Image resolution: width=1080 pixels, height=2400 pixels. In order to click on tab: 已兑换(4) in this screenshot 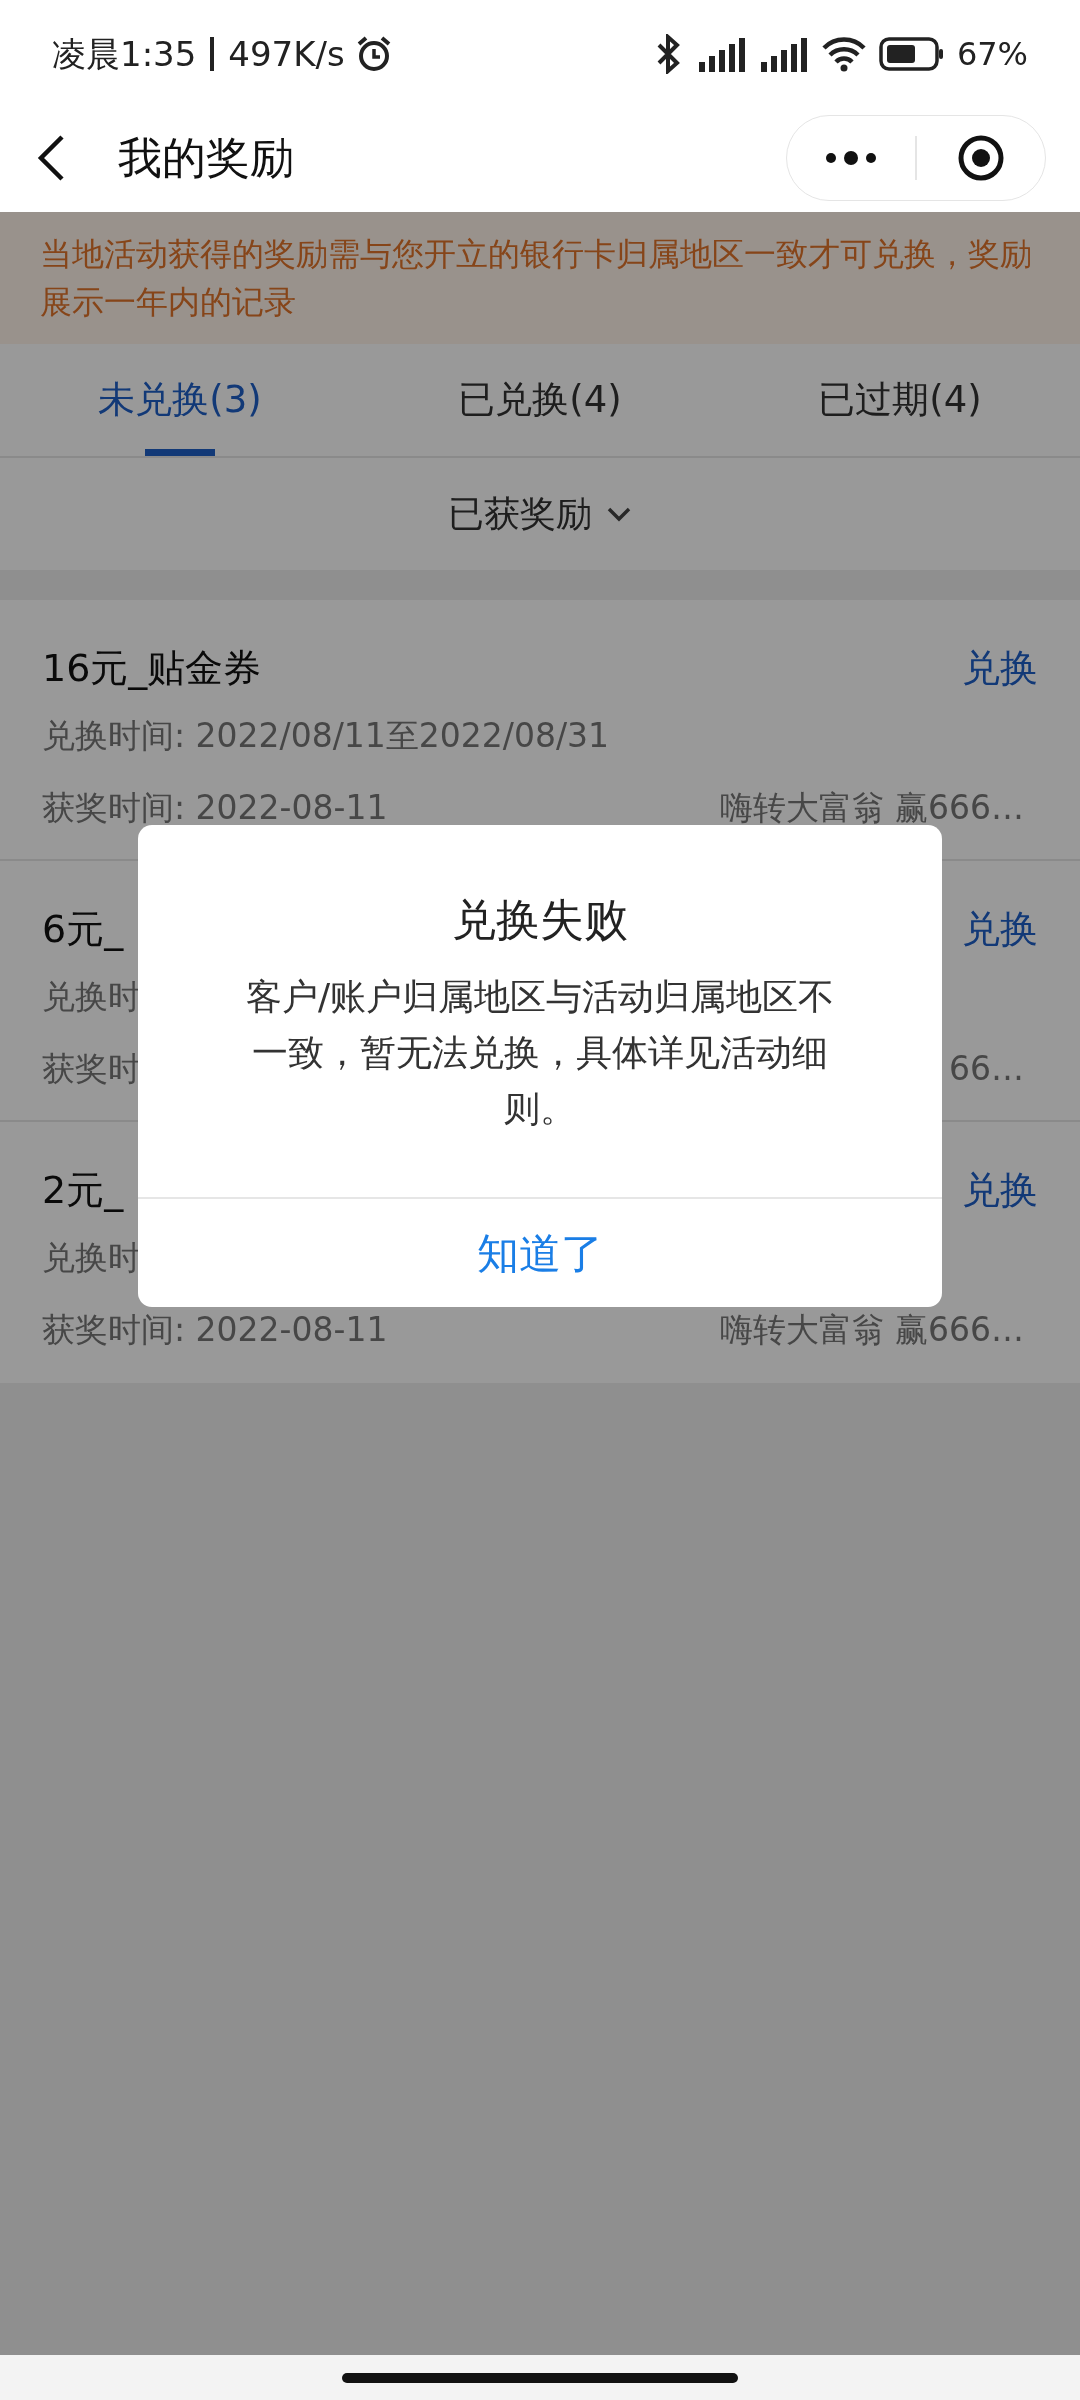, I will do `click(540, 400)`.